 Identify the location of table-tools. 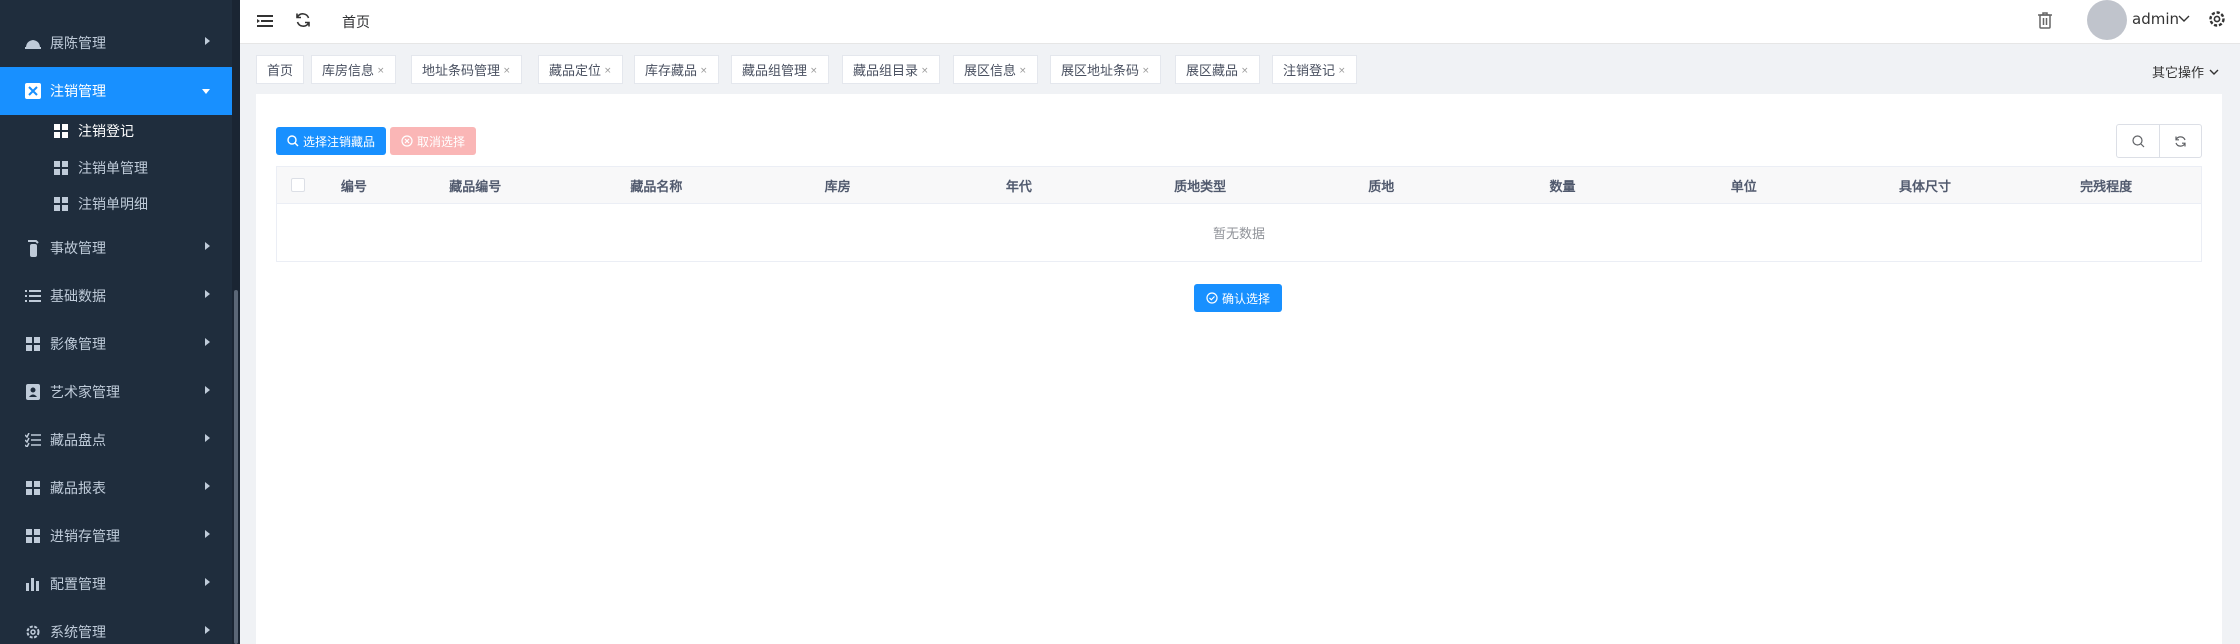
(2159, 141).